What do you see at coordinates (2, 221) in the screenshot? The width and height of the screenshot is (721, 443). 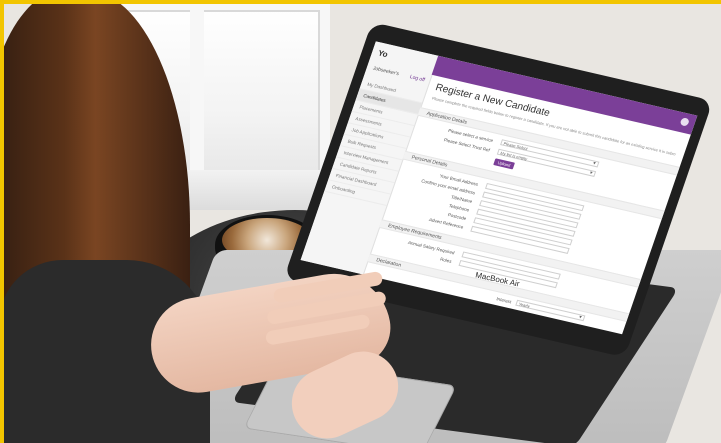 I see `yellow-border-left` at bounding box center [2, 221].